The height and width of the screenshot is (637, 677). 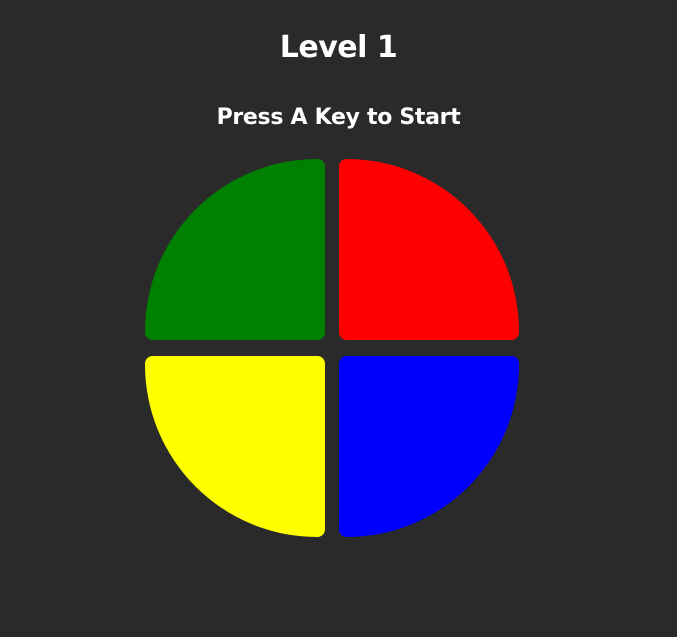 What do you see at coordinates (429, 446) in the screenshot?
I see `blue-button` at bounding box center [429, 446].